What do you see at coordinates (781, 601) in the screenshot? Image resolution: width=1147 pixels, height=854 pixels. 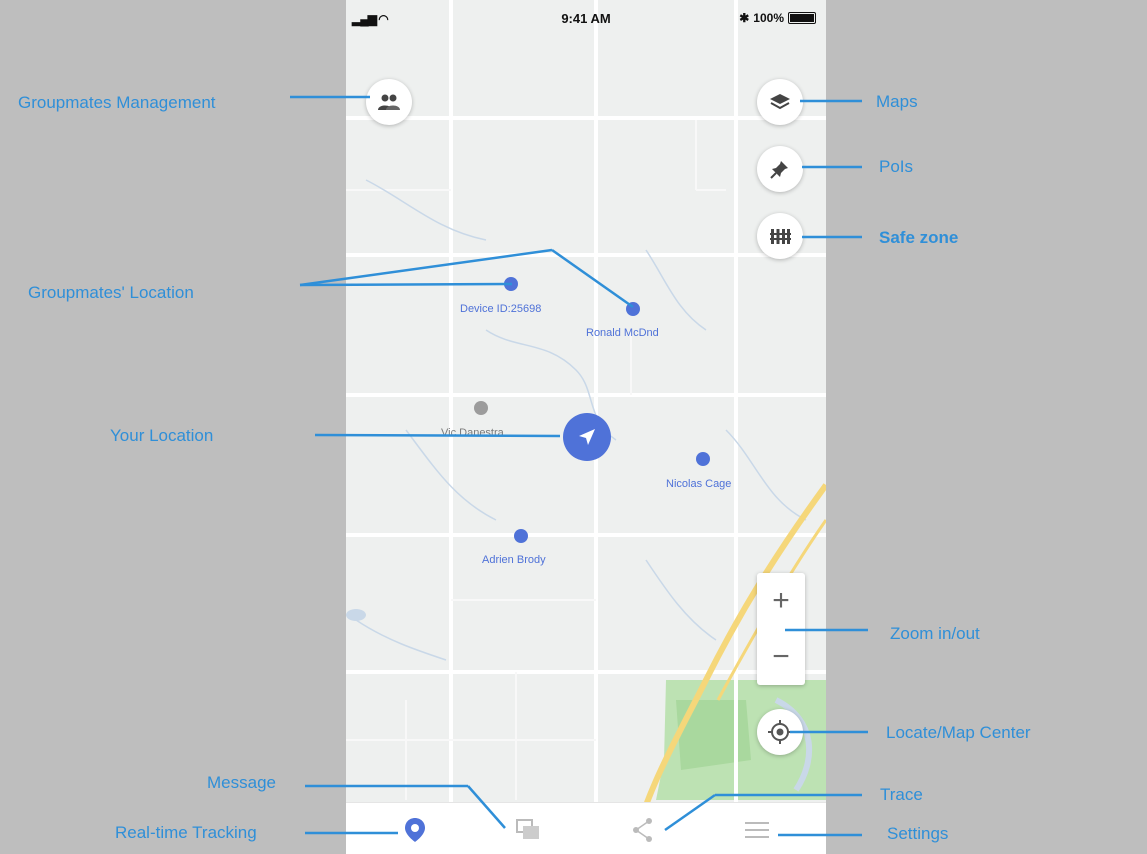 I see `zoom-in-button: +` at bounding box center [781, 601].